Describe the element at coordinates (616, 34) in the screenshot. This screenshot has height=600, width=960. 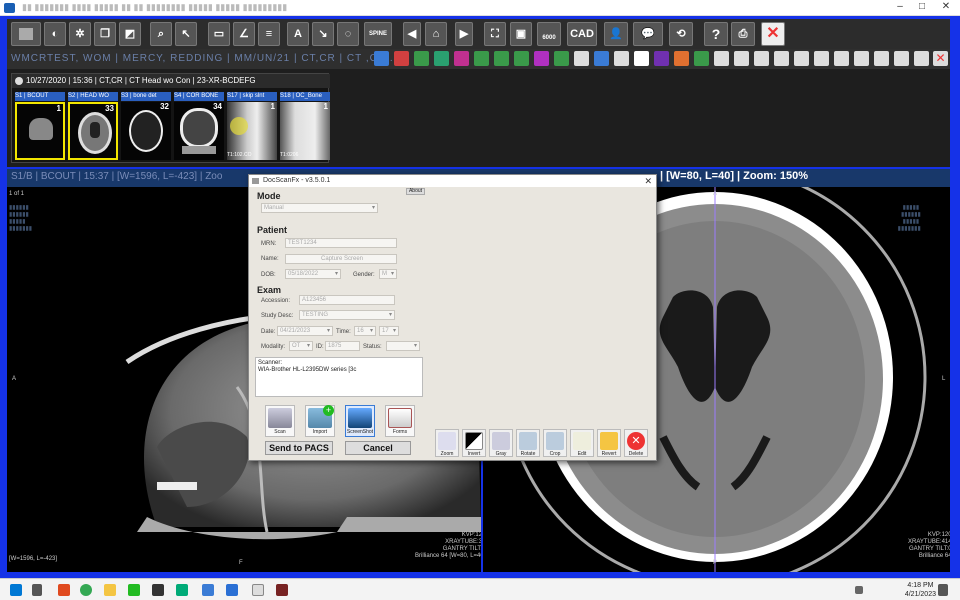
I see `patient-icon: 👤` at that location.